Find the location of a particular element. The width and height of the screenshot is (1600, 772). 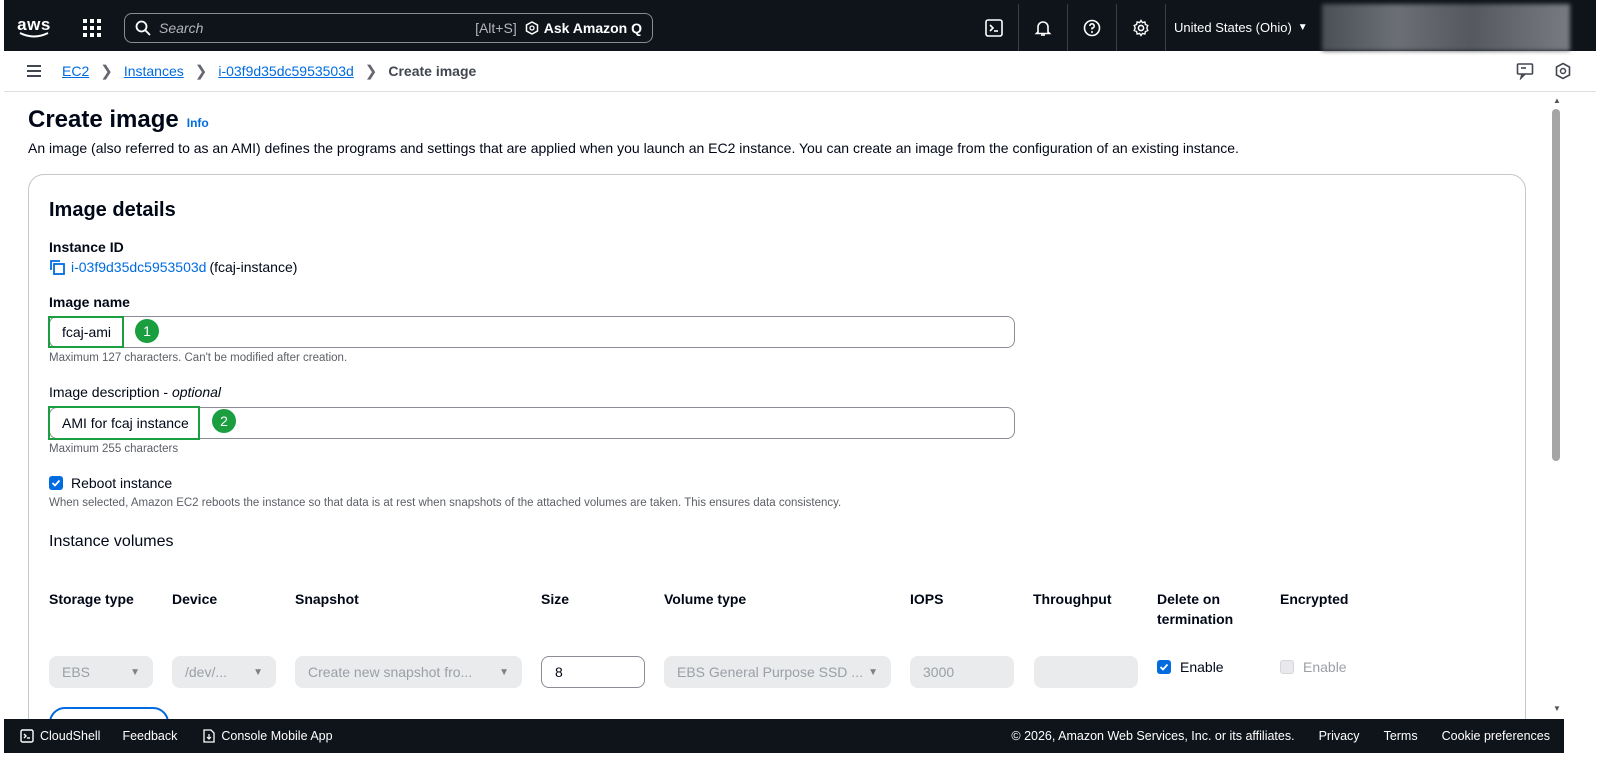

mobile-app-icon is located at coordinates (209, 736).